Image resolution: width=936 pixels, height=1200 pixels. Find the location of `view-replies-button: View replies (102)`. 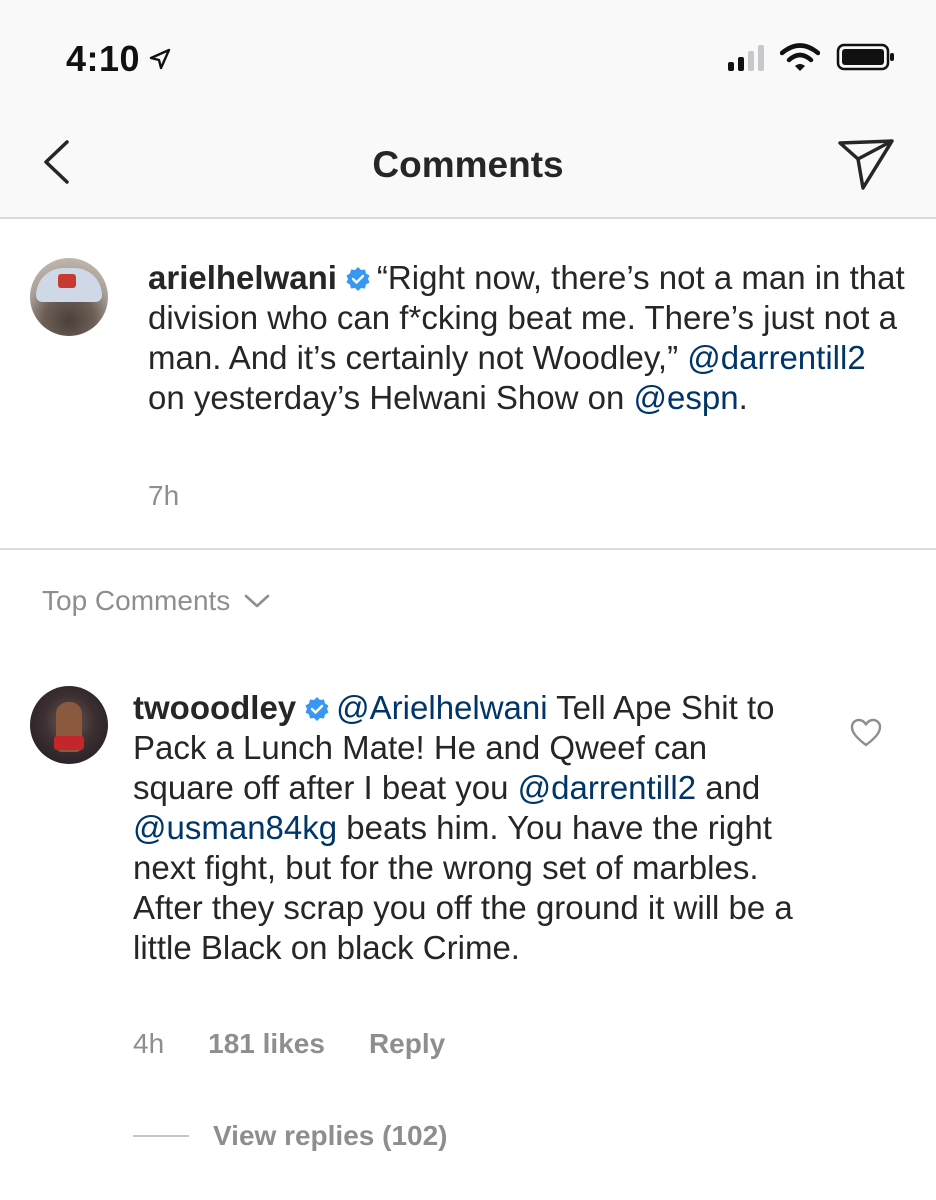

view-replies-button: View replies (102) is located at coordinates (290, 1136).